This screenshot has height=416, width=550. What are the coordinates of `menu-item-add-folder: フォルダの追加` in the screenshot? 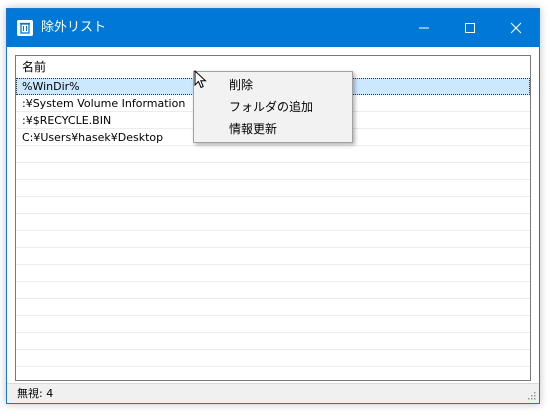 It's located at (273, 107).